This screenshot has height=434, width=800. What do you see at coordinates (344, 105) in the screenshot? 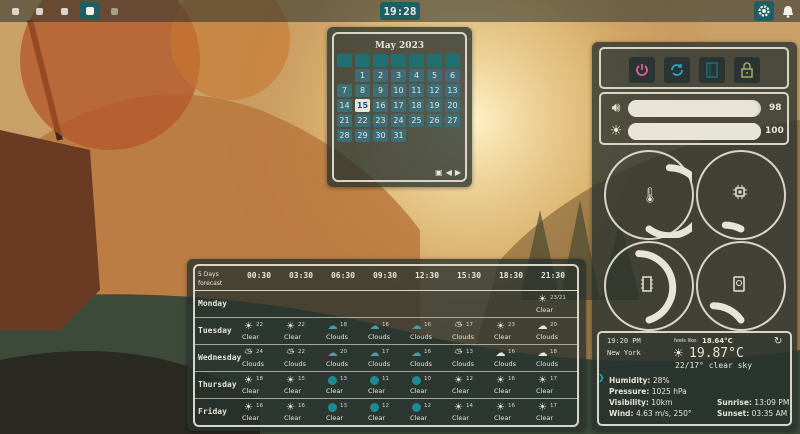
I see `calendar-day: 14` at bounding box center [344, 105].